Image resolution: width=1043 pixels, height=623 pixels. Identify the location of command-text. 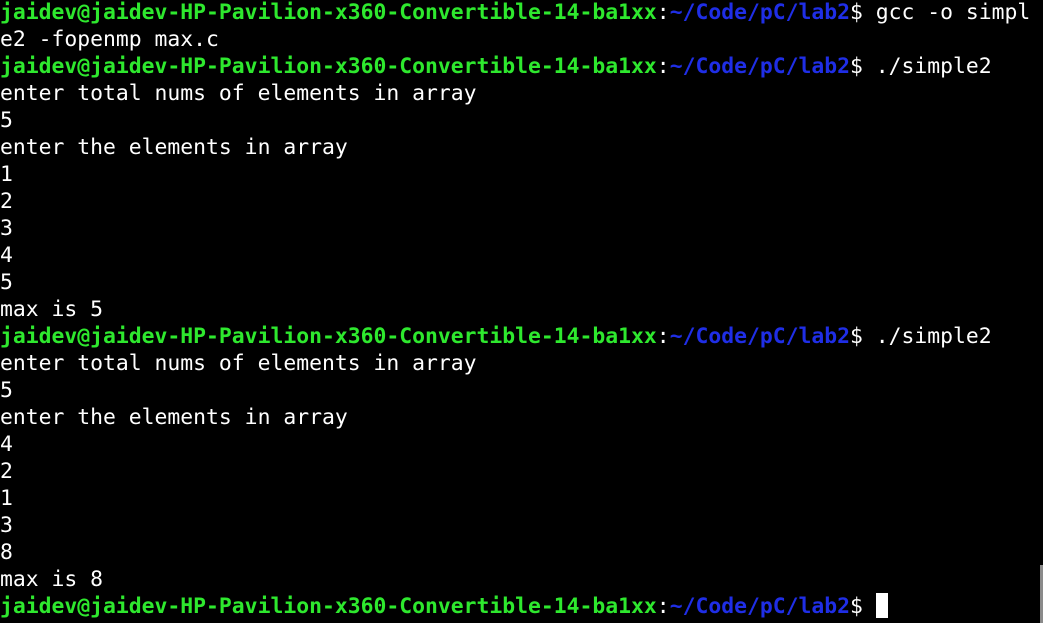
(869, 606).